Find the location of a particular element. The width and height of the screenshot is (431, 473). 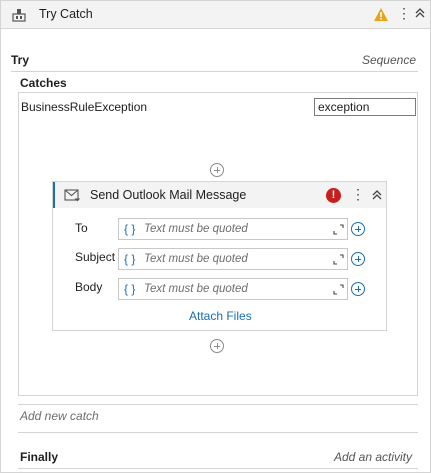

error-icon: ! is located at coordinates (333, 195).